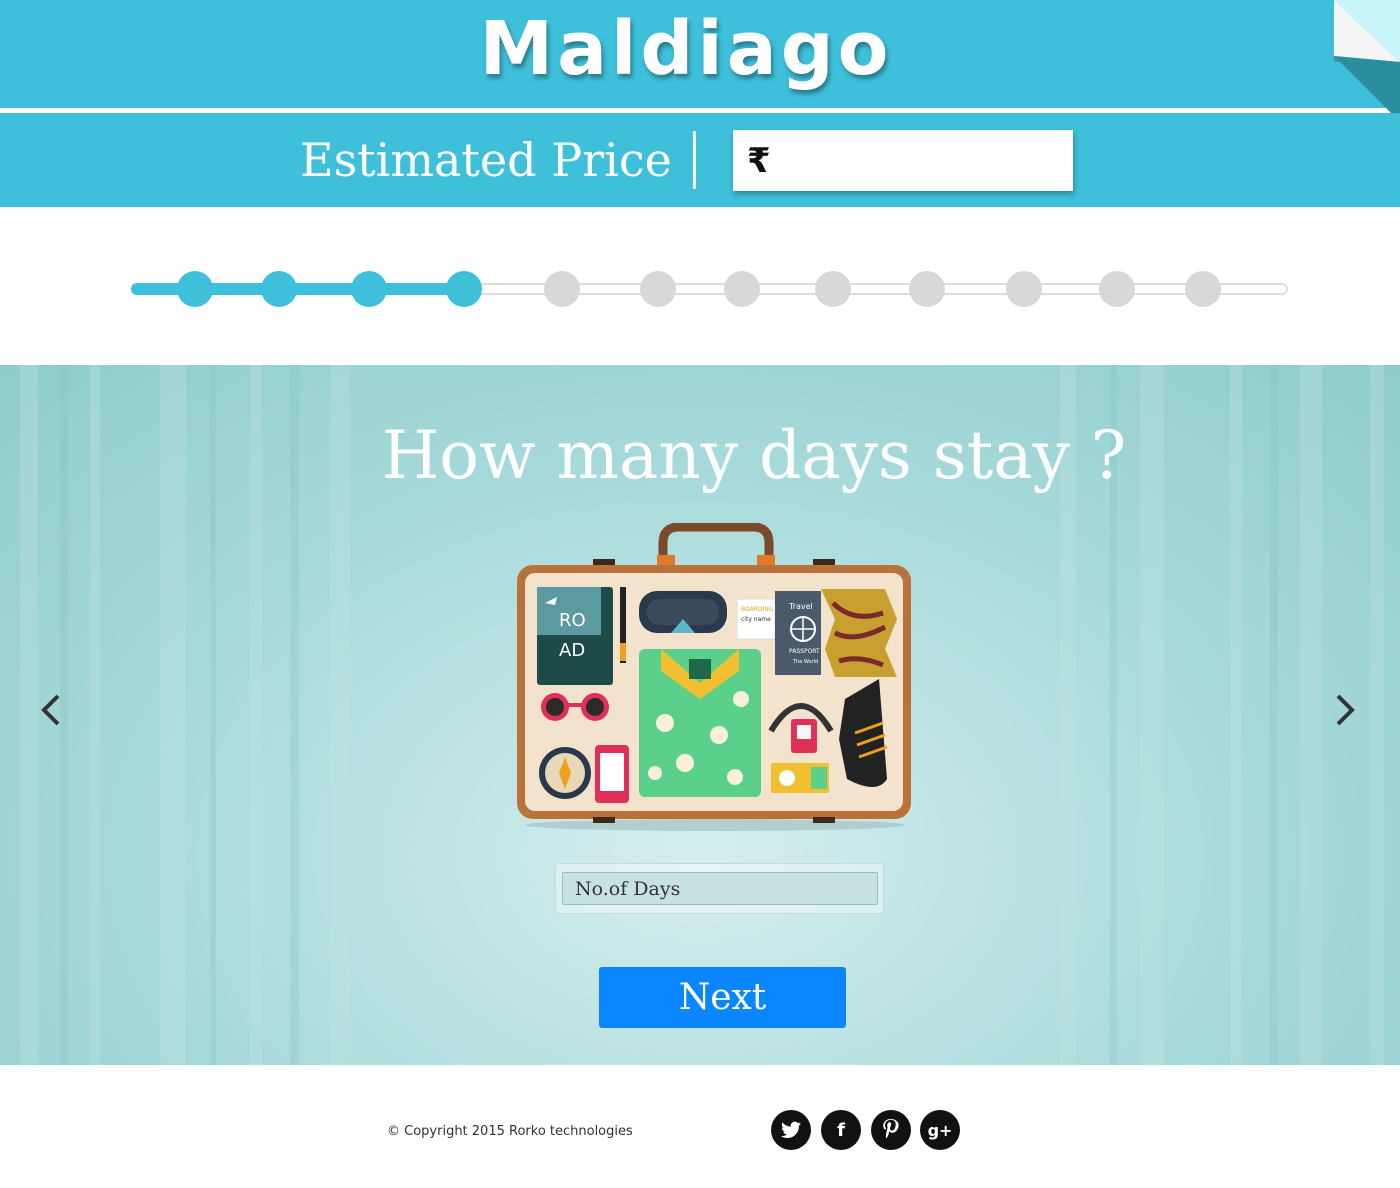 The height and width of the screenshot is (1188, 1400). I want to click on chevron-right-icon, so click(1346, 712).